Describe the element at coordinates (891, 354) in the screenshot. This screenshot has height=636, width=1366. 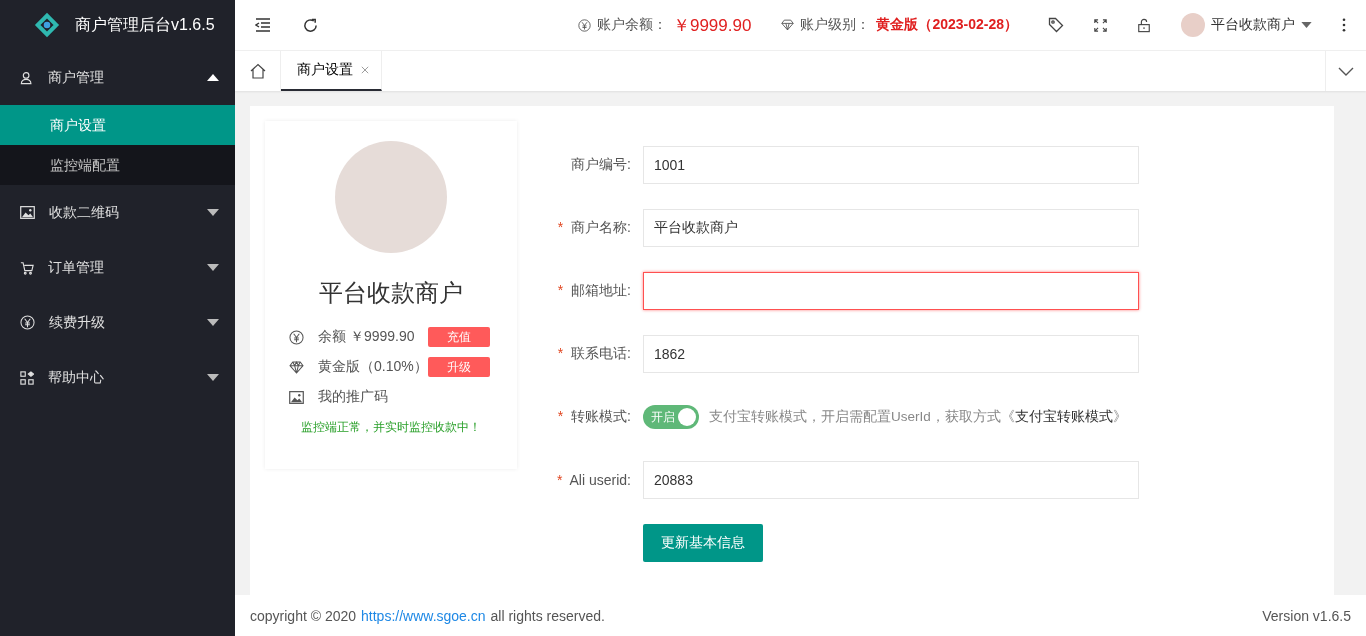
I see `input-field: 1862` at that location.